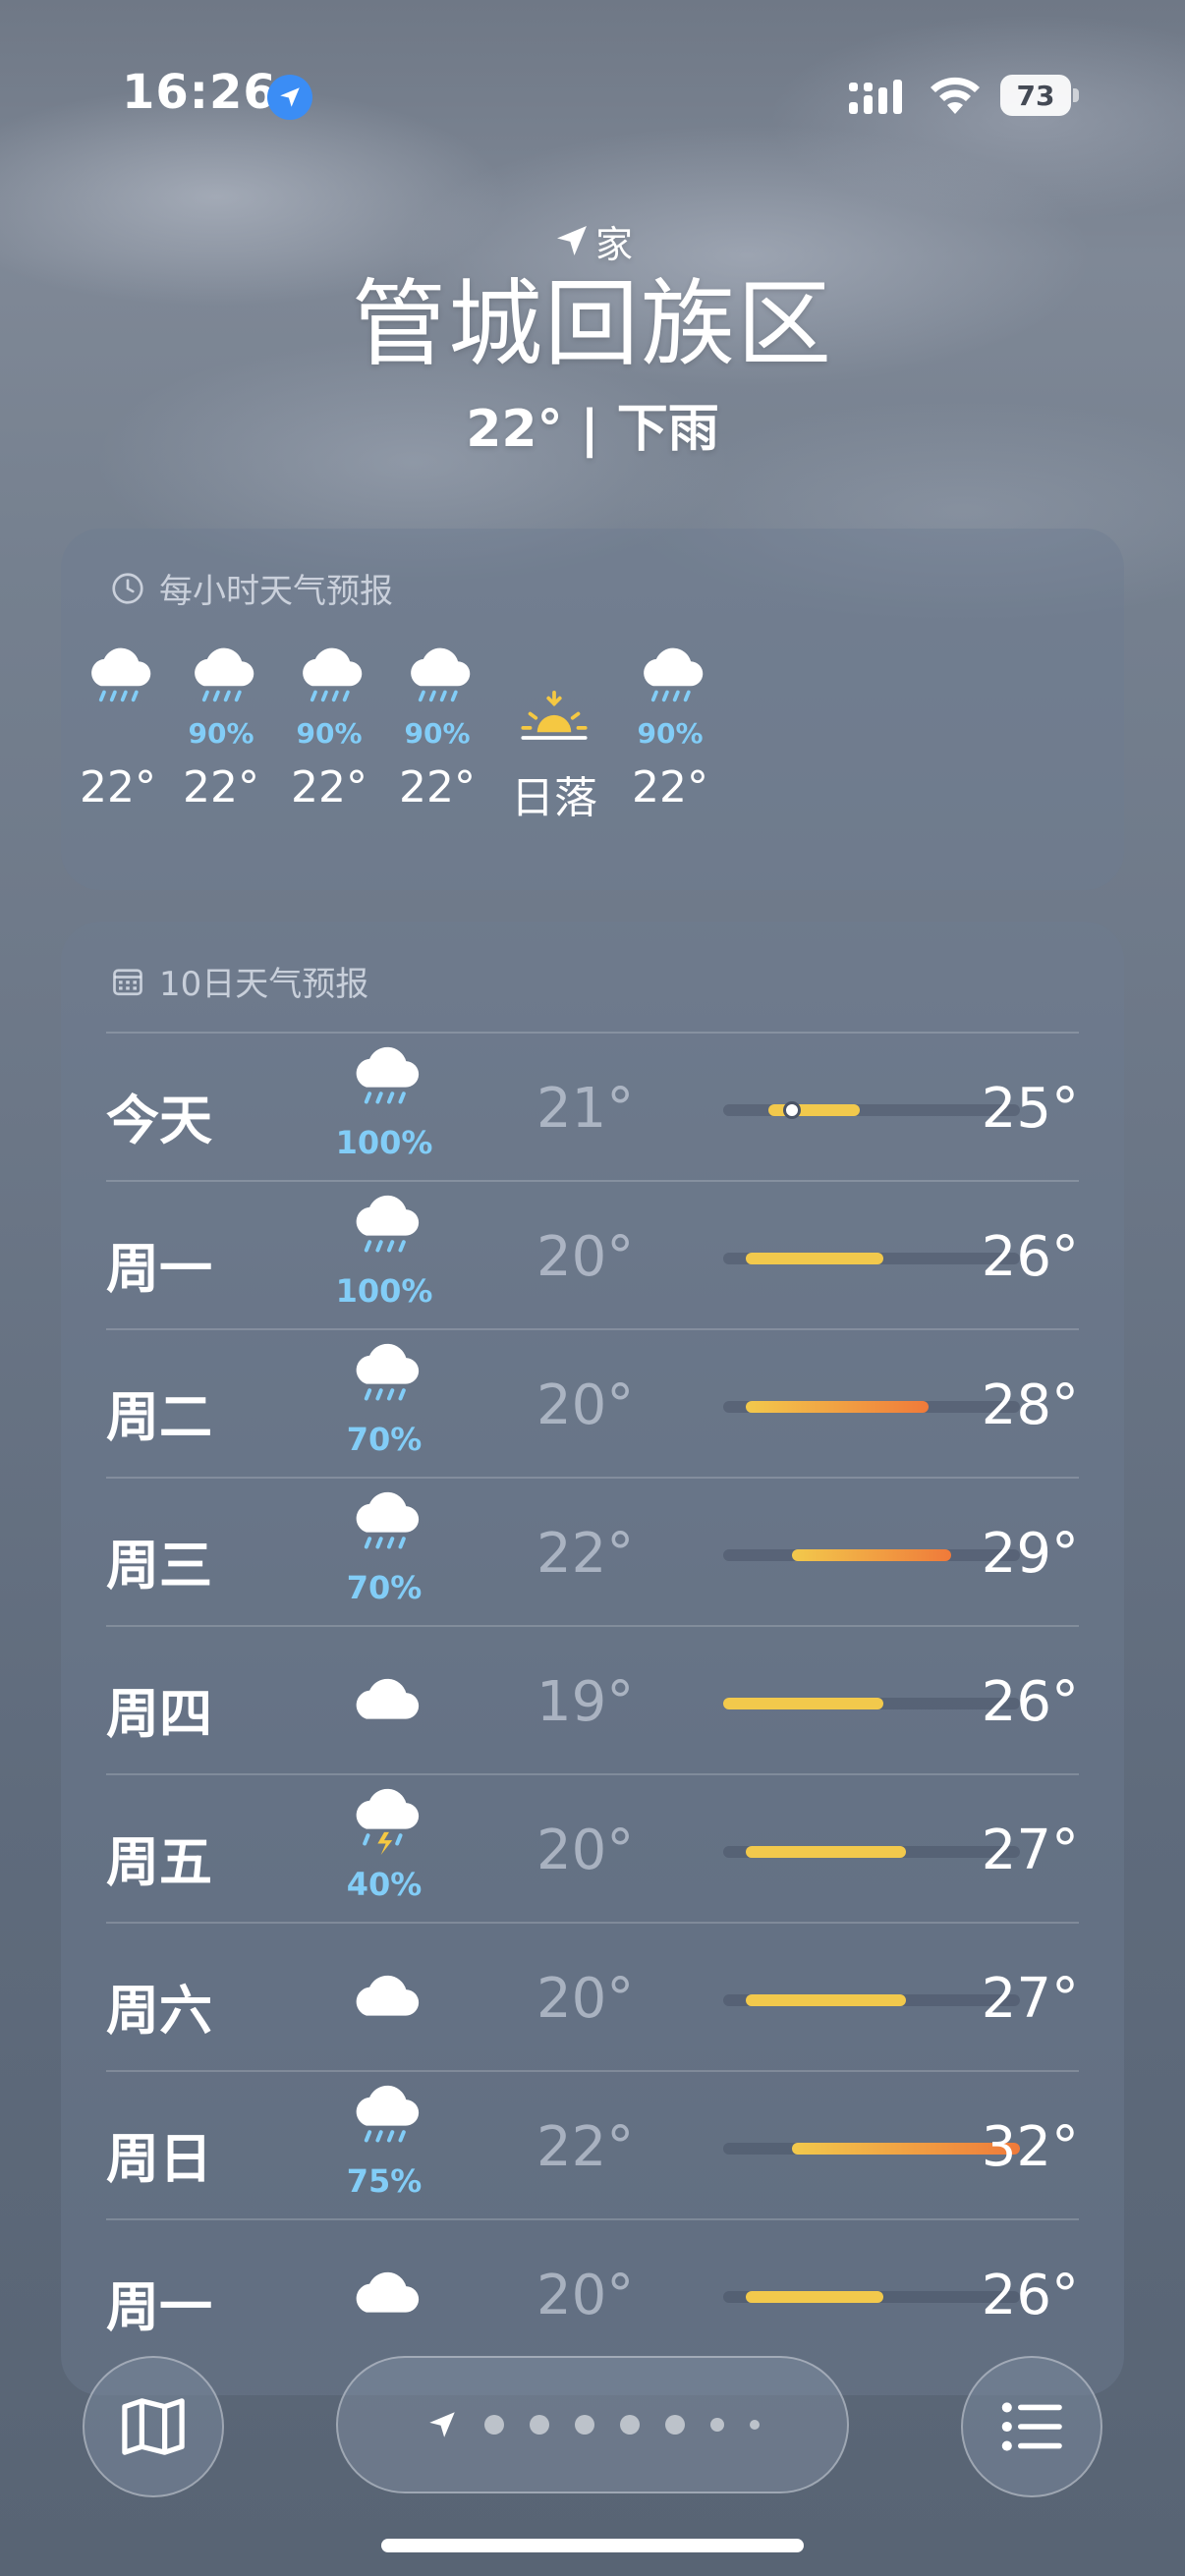 The width and height of the screenshot is (1185, 2576). What do you see at coordinates (614, 244) in the screenshot?
I see `home-label: 家` at bounding box center [614, 244].